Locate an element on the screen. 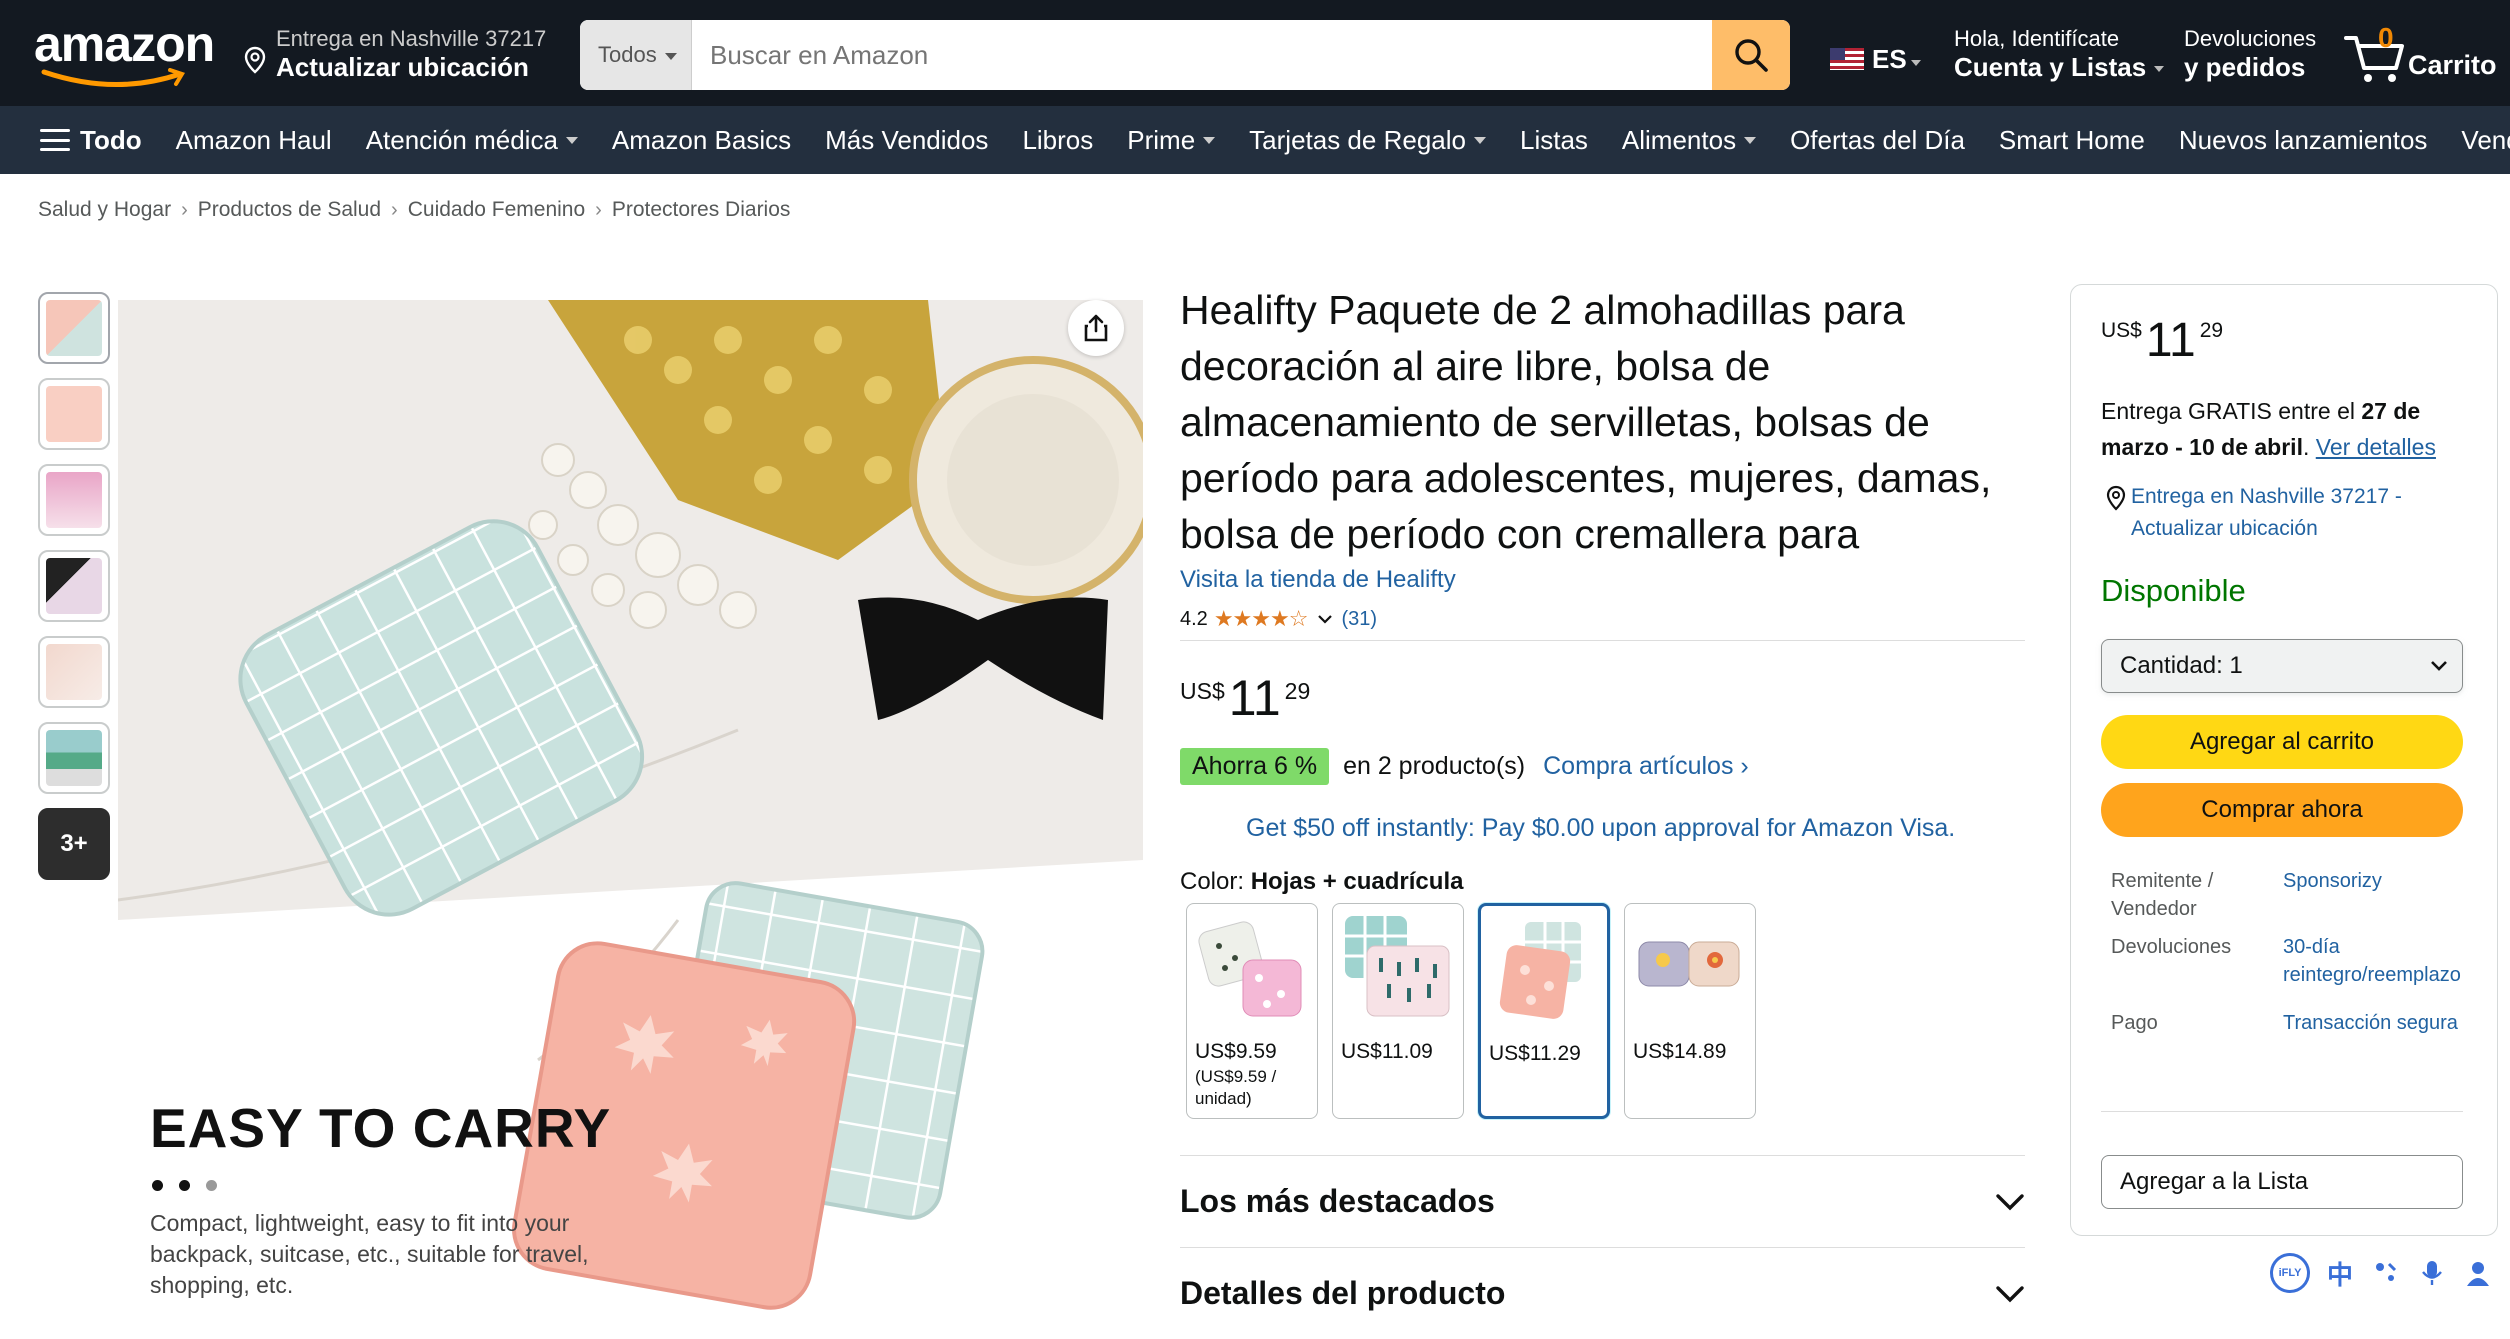 This screenshot has height=1339, width=2510. payment-link: Transacción segura is located at coordinates (2382, 1023).